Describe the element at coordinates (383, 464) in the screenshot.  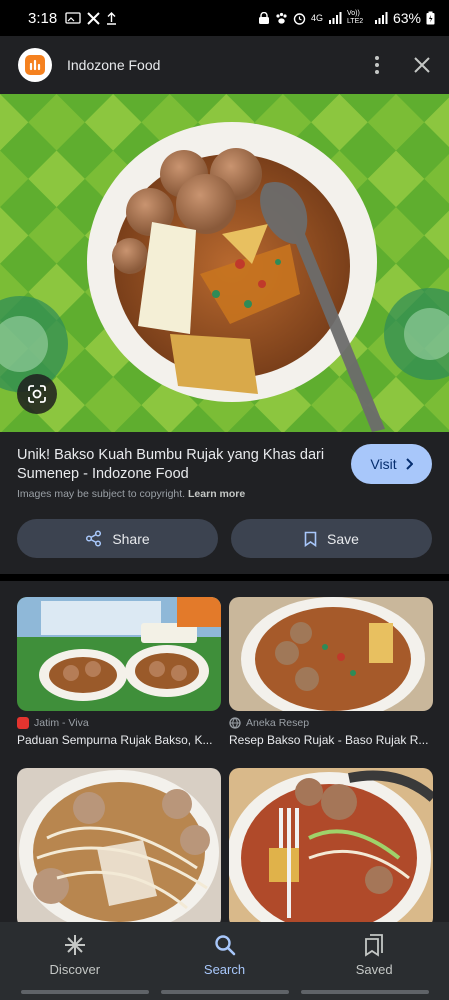
I see `visit-label: Visit` at that location.